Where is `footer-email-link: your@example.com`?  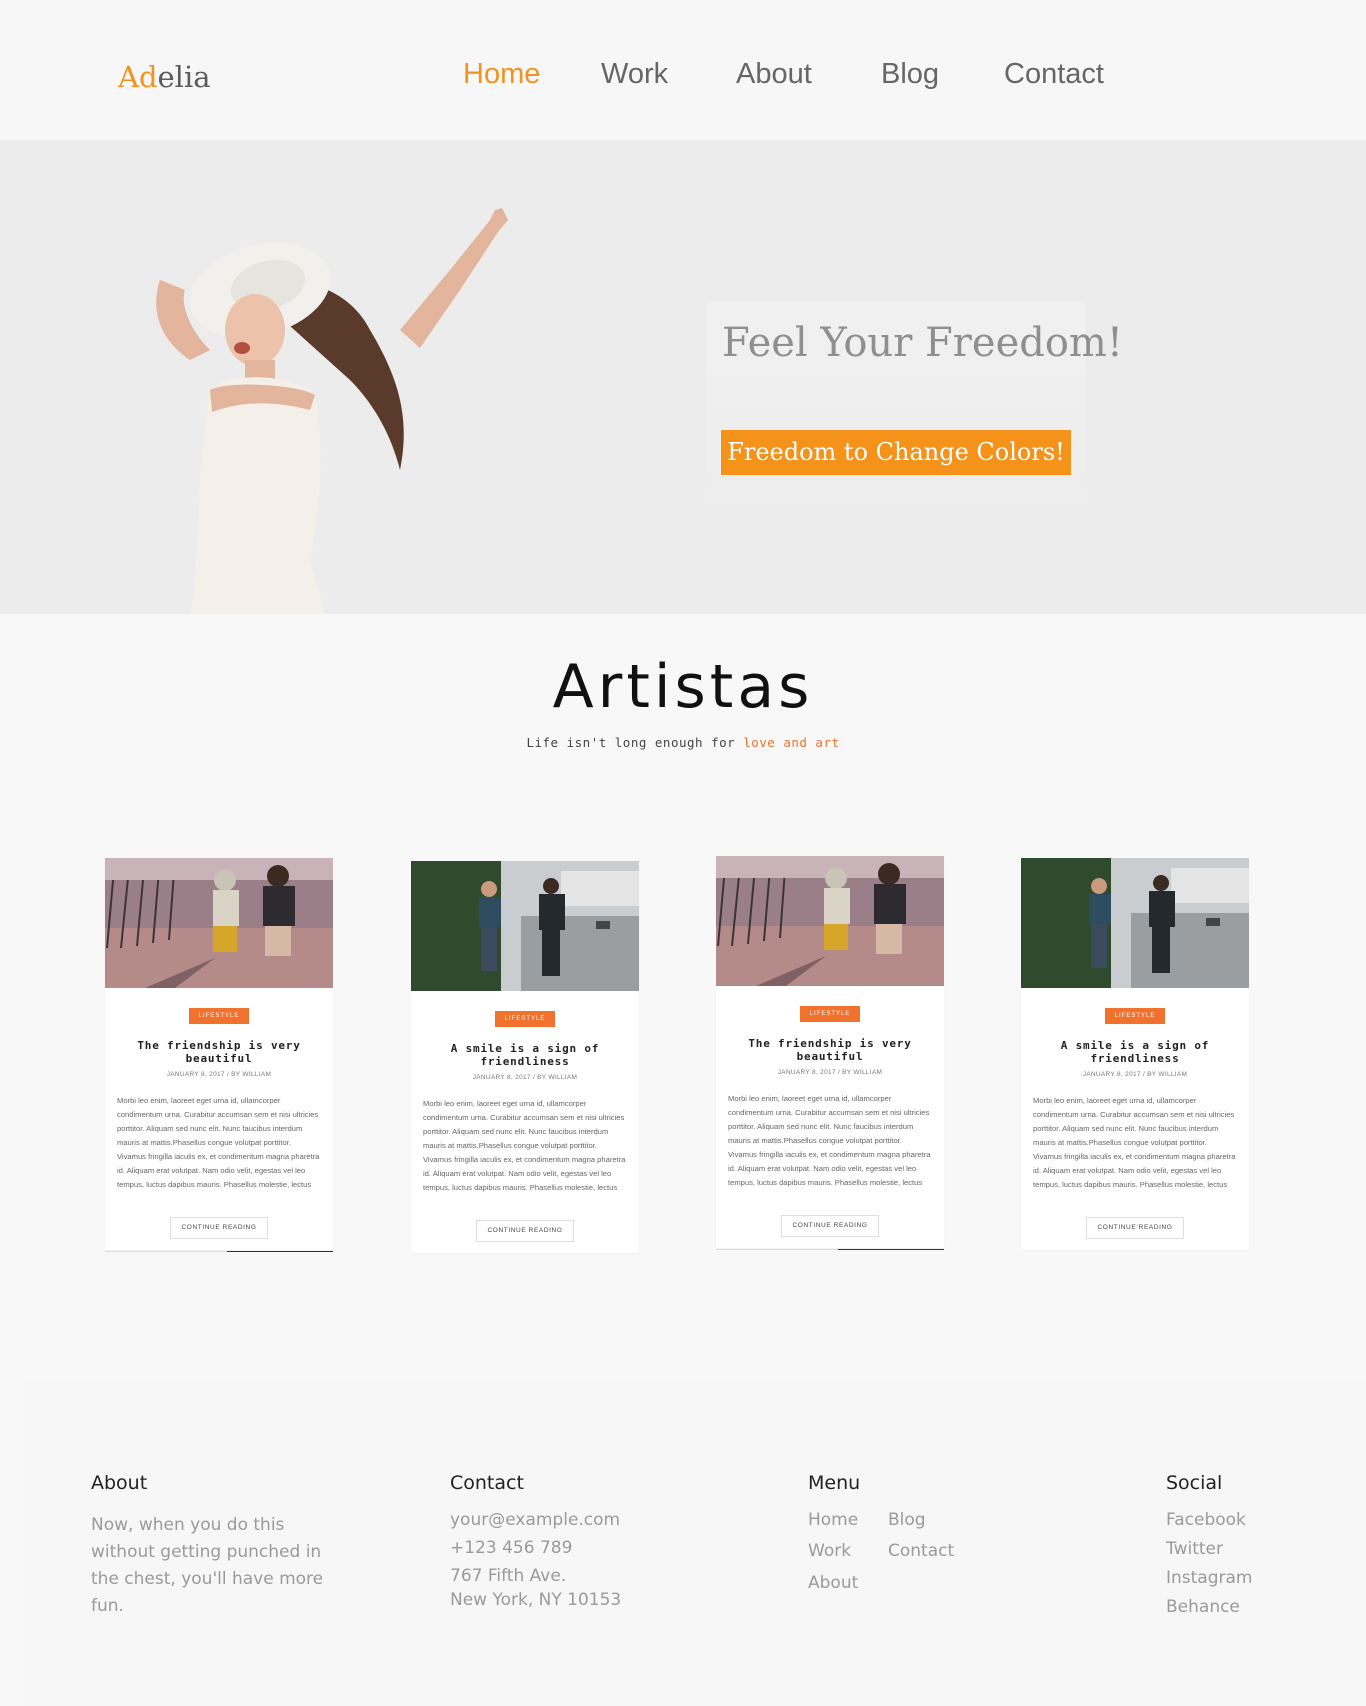
footer-email-link: your@example.com is located at coordinates (535, 1520).